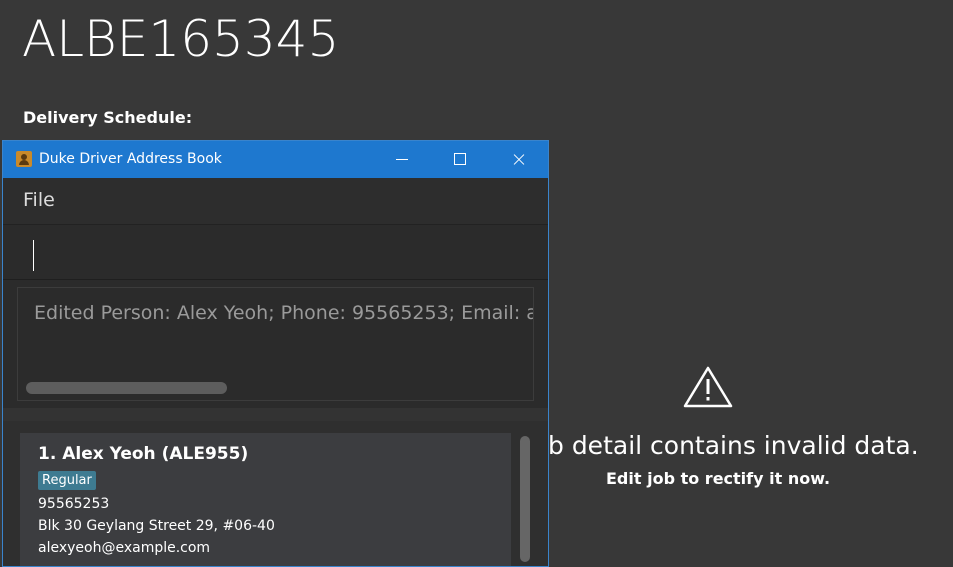 This screenshot has height=567, width=953. I want to click on command-box, so click(275, 252).